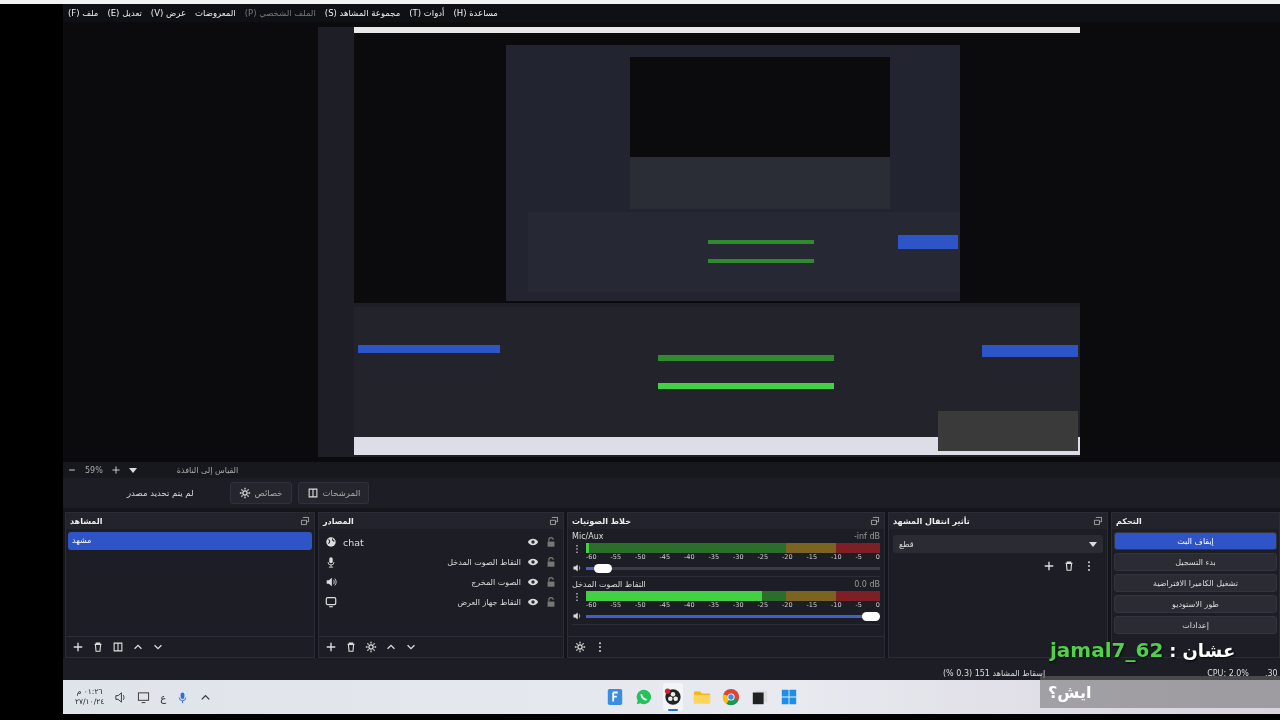  I want to click on channel-name: Mic/Aux, so click(588, 537).